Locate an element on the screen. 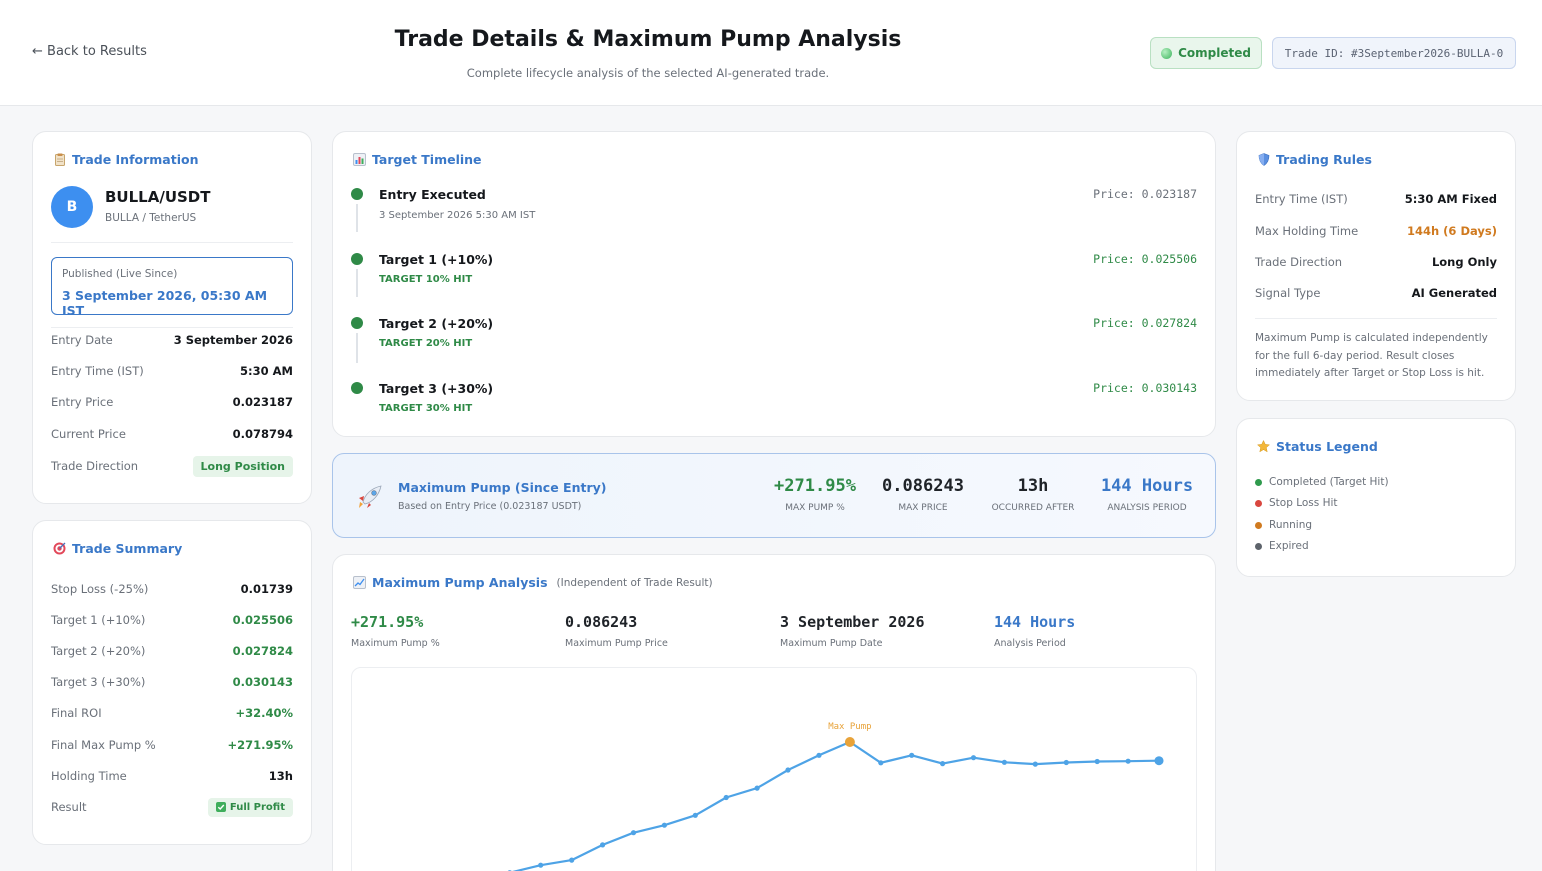  result-row: Result Full Profit is located at coordinates (172, 807).